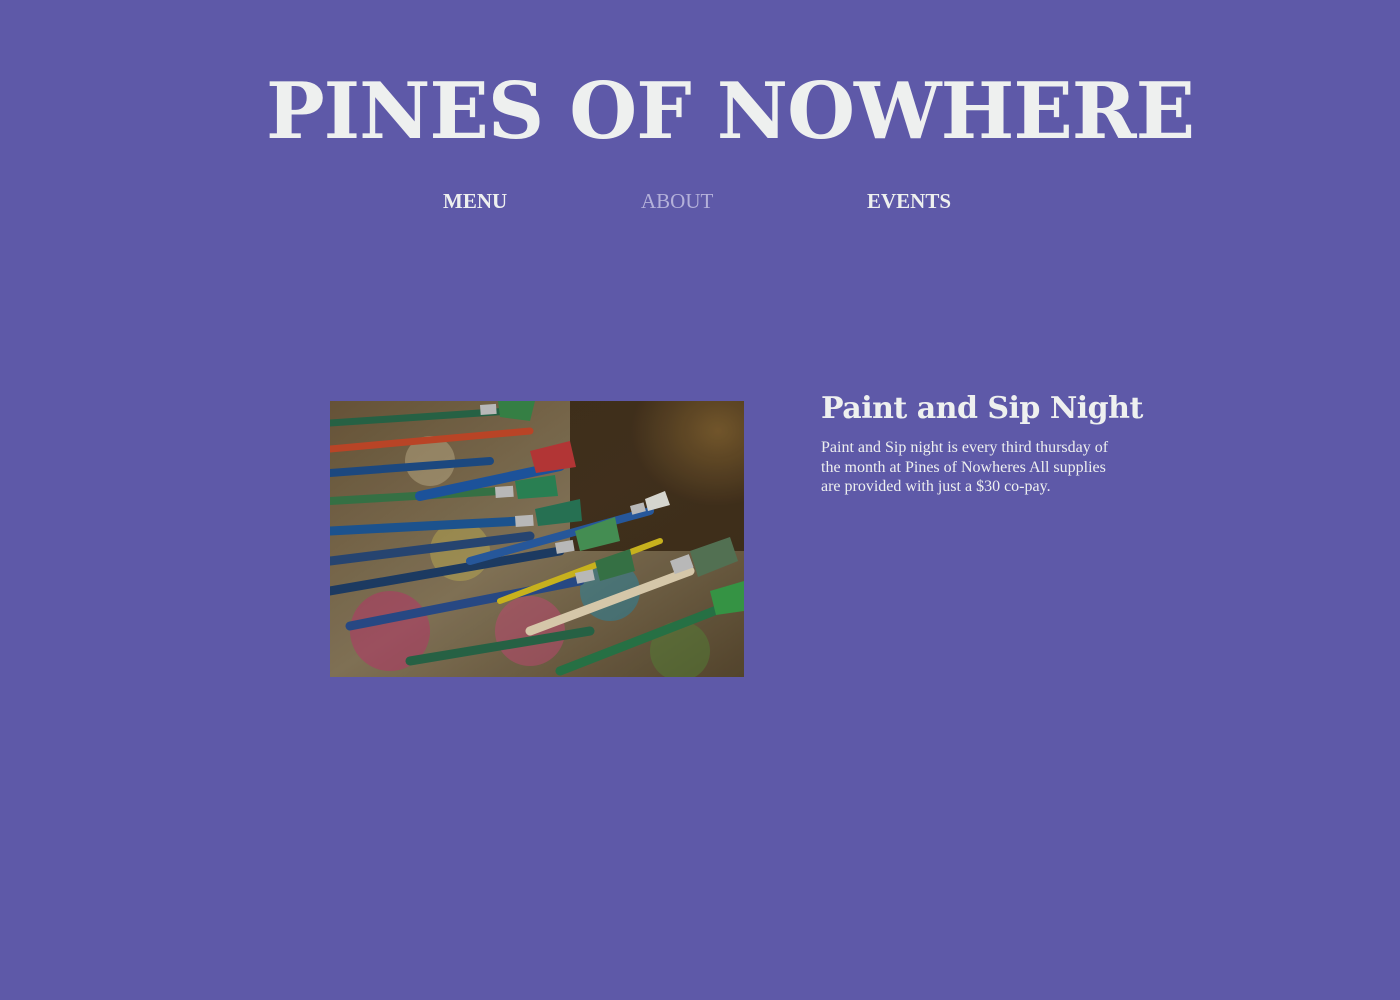 The height and width of the screenshot is (1000, 1400). What do you see at coordinates (982, 408) in the screenshot?
I see `event-title: Paint and Sip Night` at bounding box center [982, 408].